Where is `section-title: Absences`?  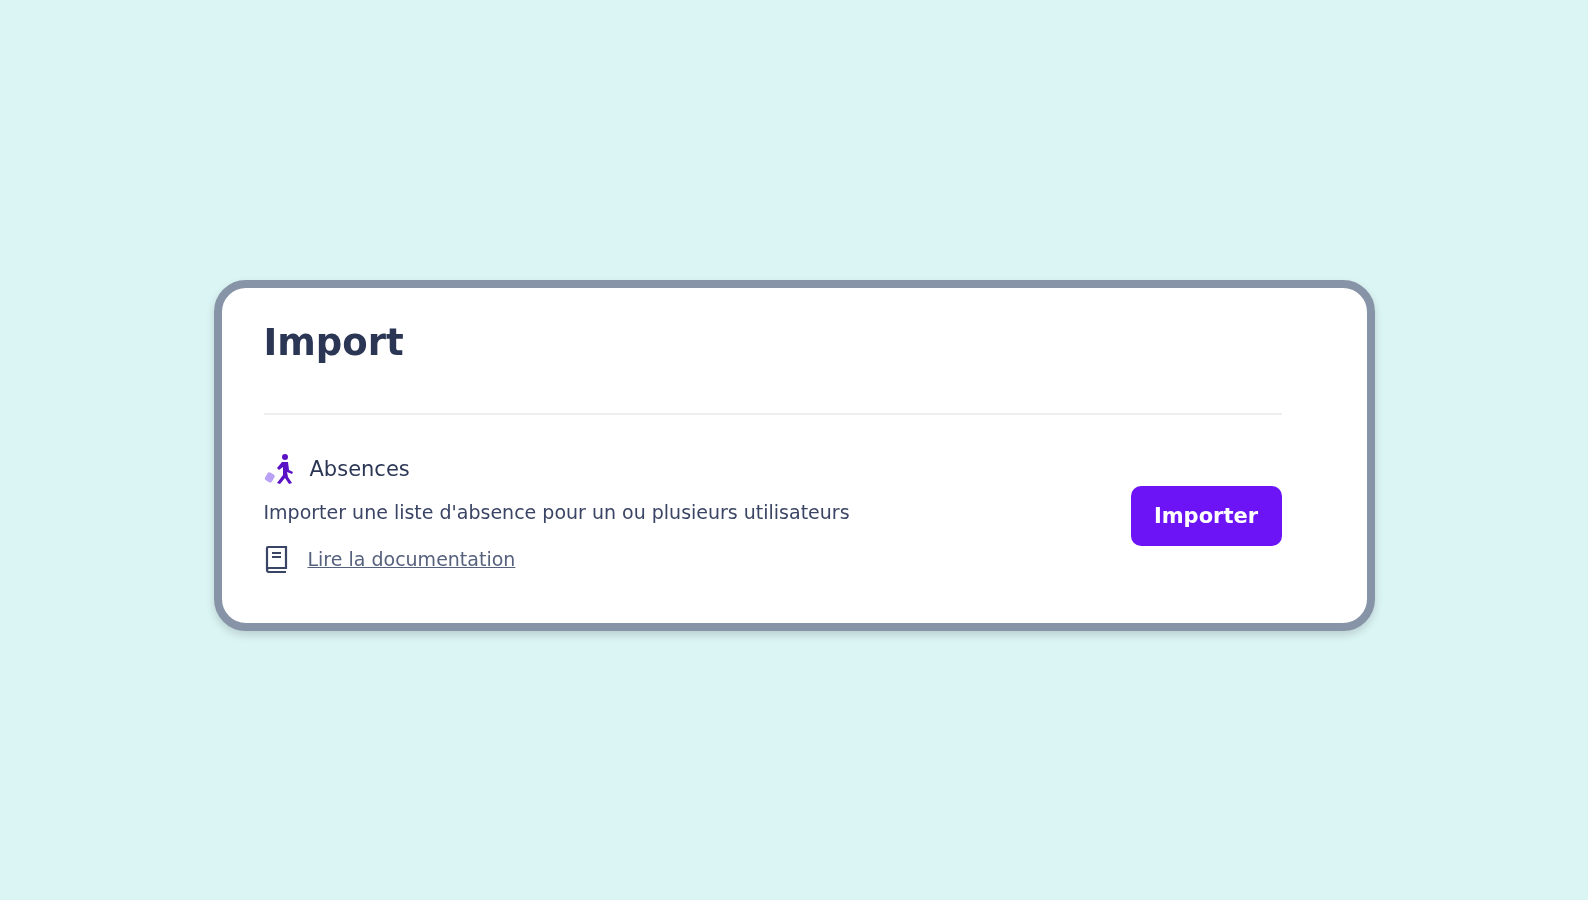
section-title: Absences is located at coordinates (359, 469).